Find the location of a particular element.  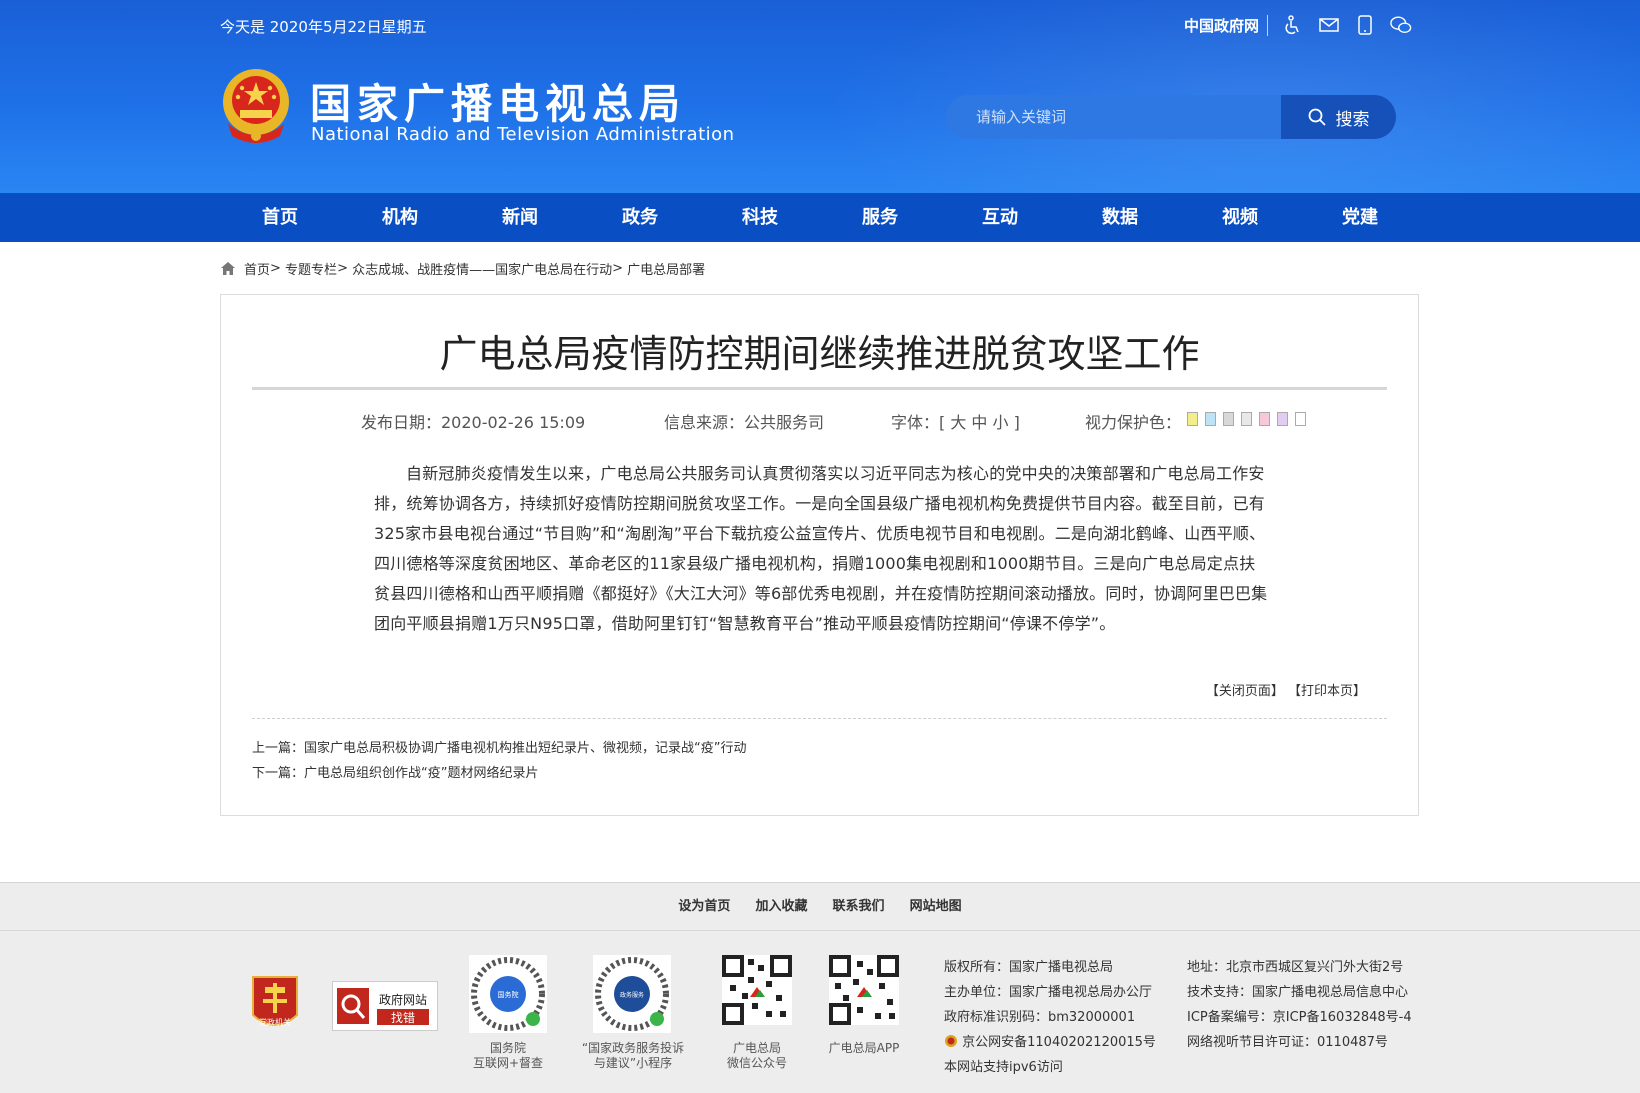

qr-code-complaint-miniprogram: 政务服务 is located at coordinates (632, 994).